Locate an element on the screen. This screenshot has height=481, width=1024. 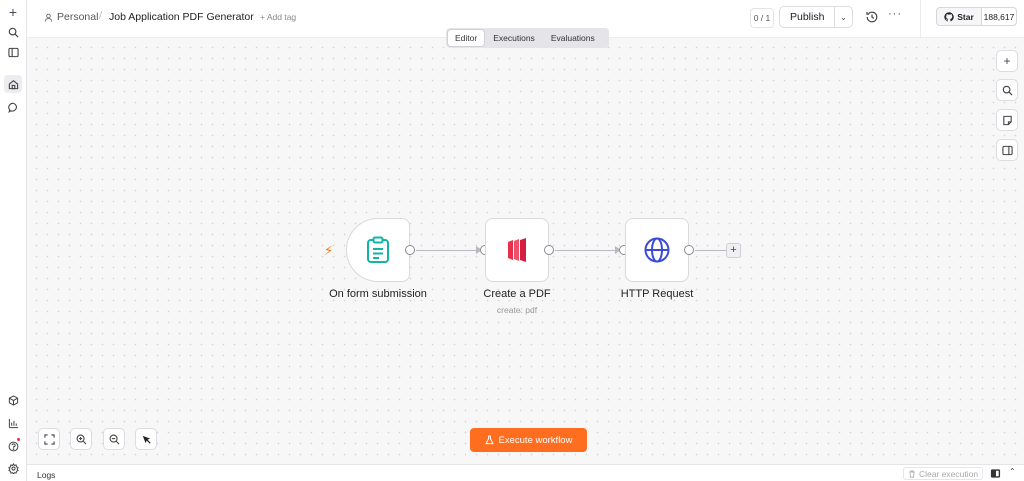
clear-execution-label: Clear execution is located at coordinates (949, 473).